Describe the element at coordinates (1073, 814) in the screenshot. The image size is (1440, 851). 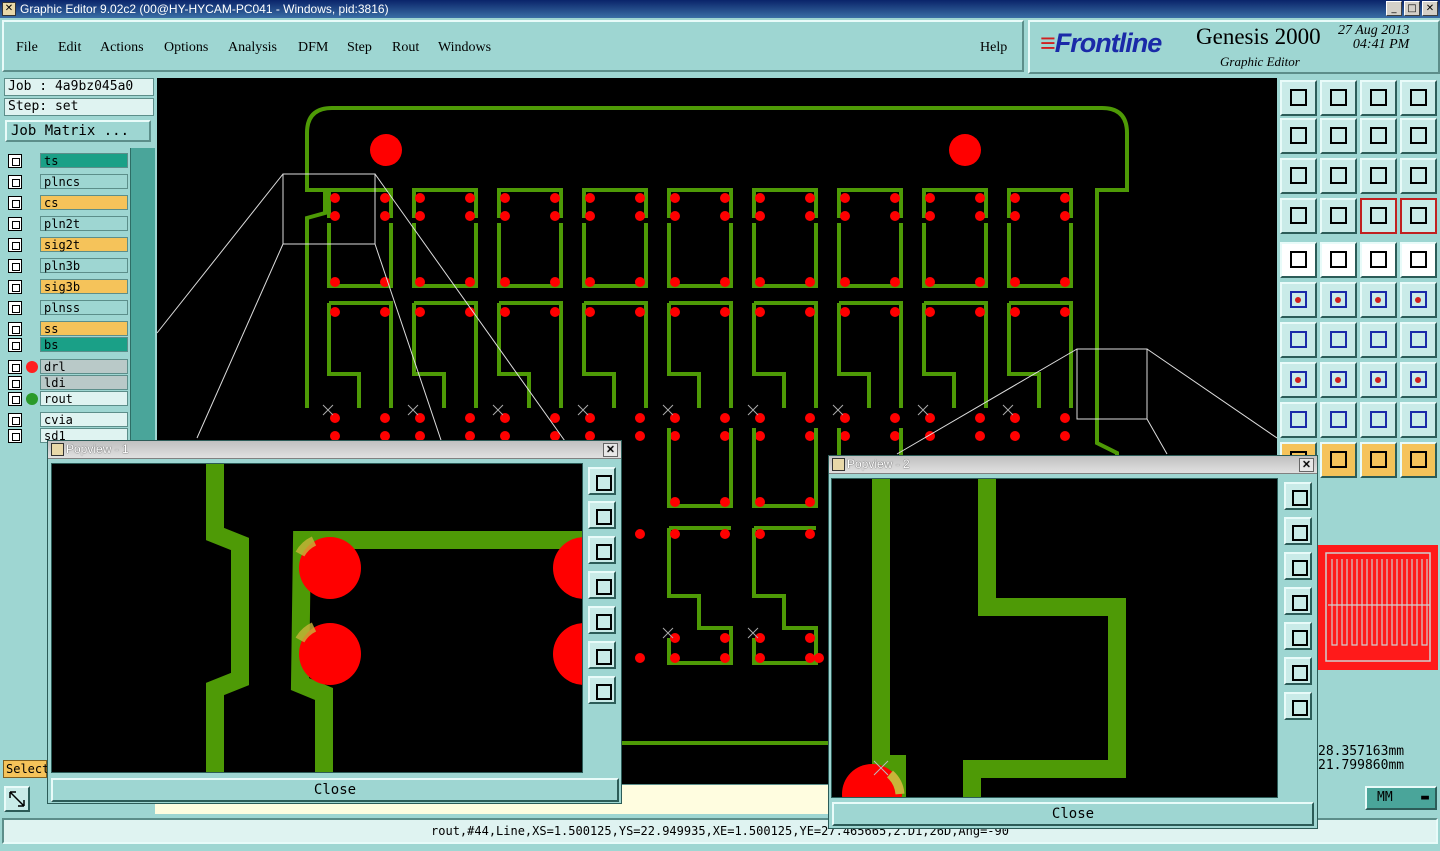
I see `popview-2-close-button: Close` at that location.